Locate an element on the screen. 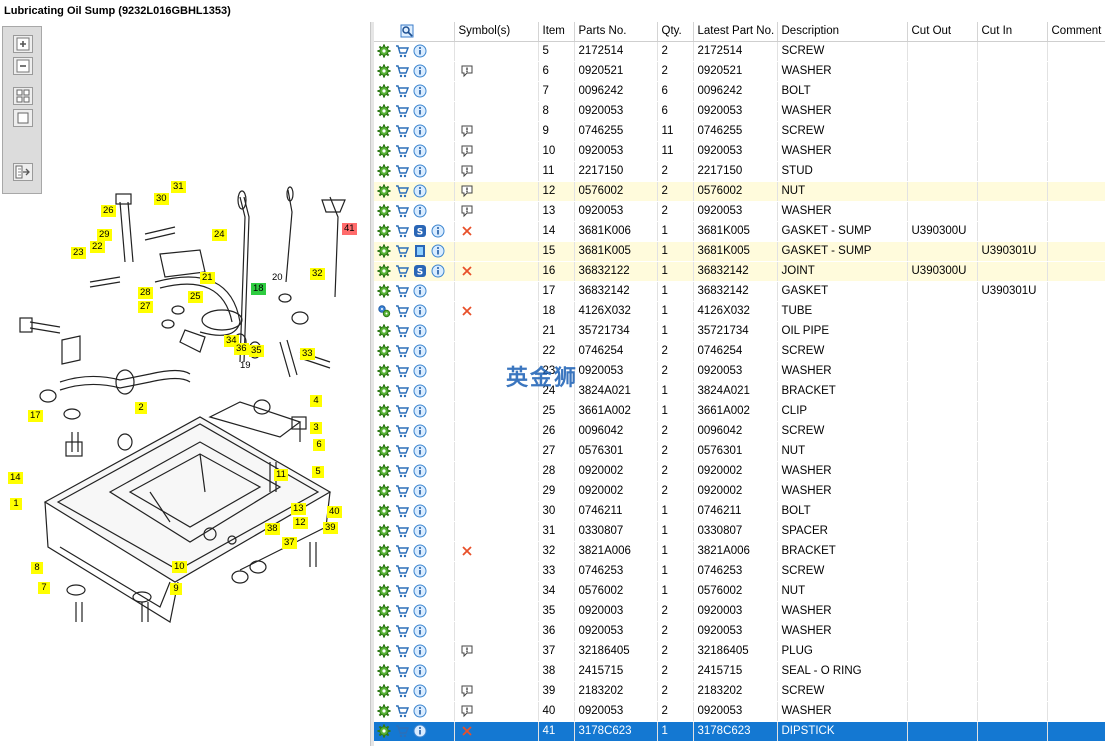 The height and width of the screenshot is (746, 1105). column-header-cut-in: Cut In is located at coordinates (1012, 32).